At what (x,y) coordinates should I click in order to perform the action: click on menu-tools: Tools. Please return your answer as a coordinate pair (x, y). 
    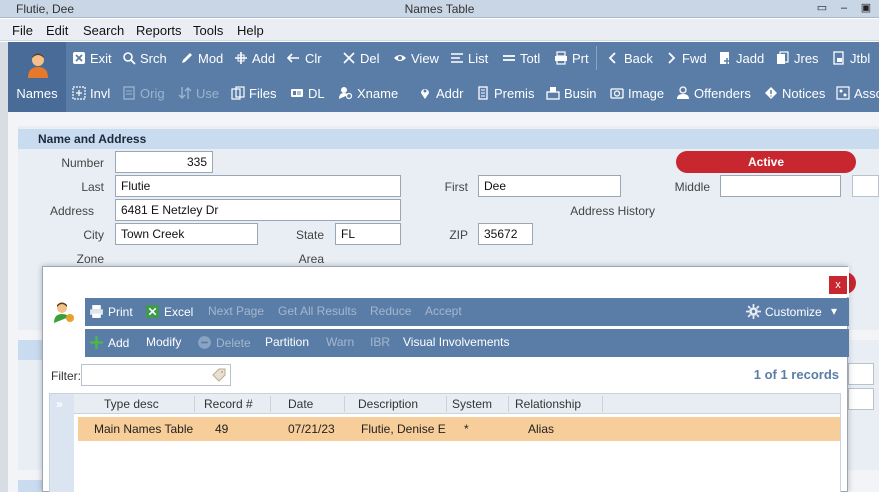
    Looking at the image, I should click on (208, 30).